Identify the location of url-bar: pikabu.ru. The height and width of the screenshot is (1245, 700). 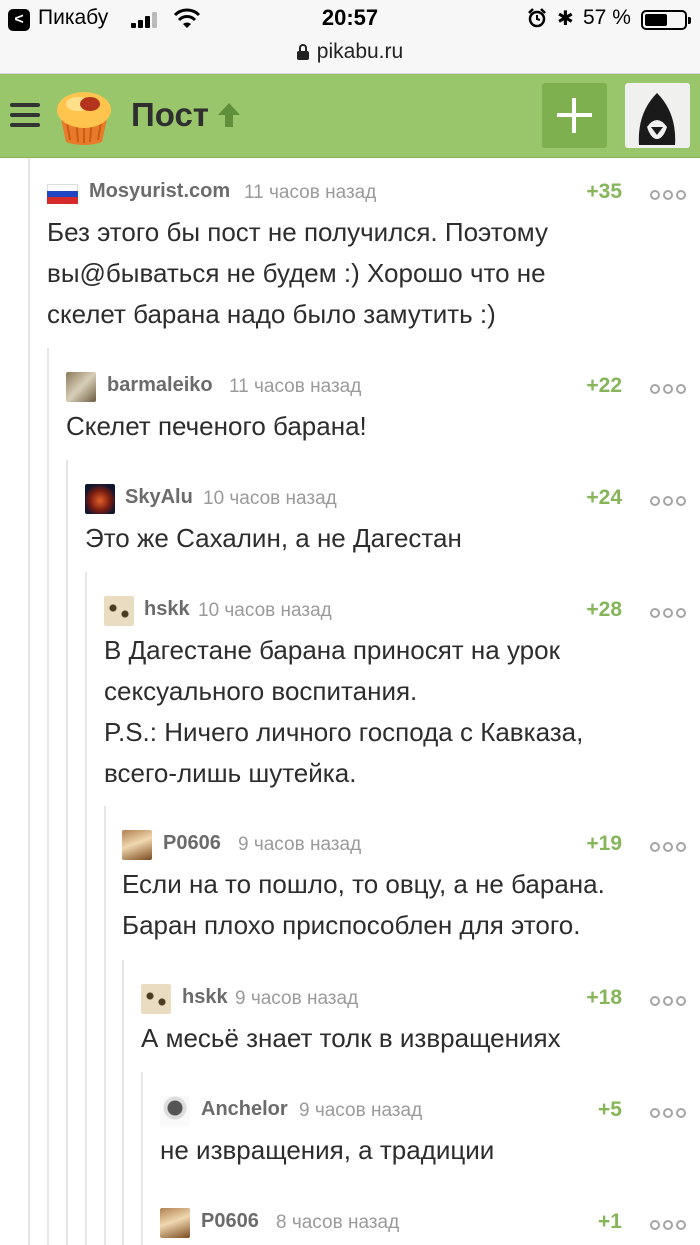
(350, 56).